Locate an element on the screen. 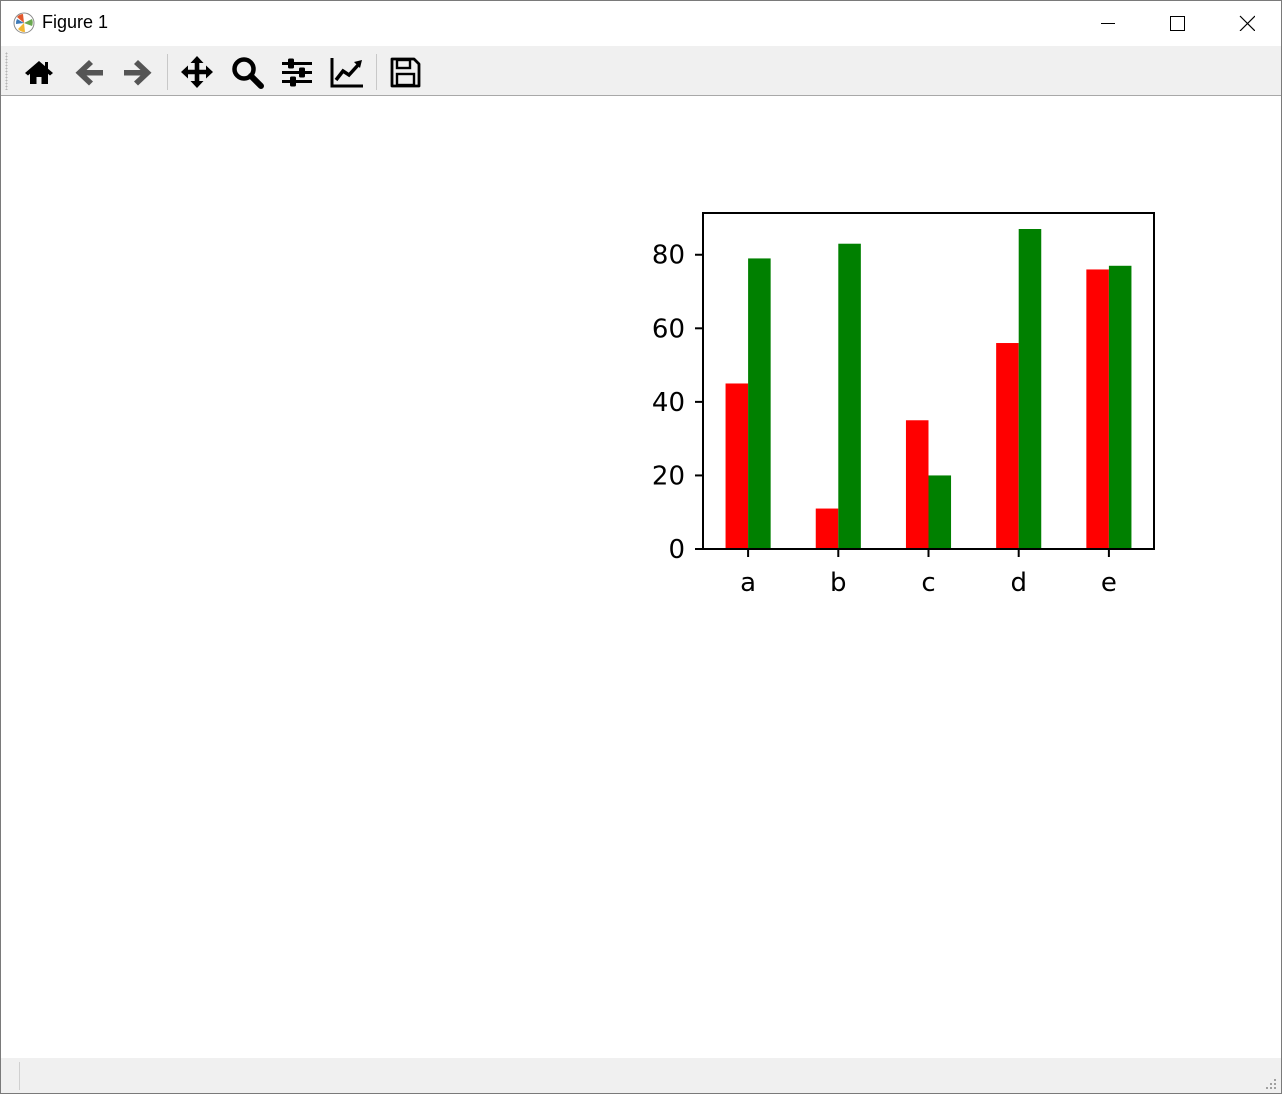  x-tick-label-b: b is located at coordinates (838, 583).